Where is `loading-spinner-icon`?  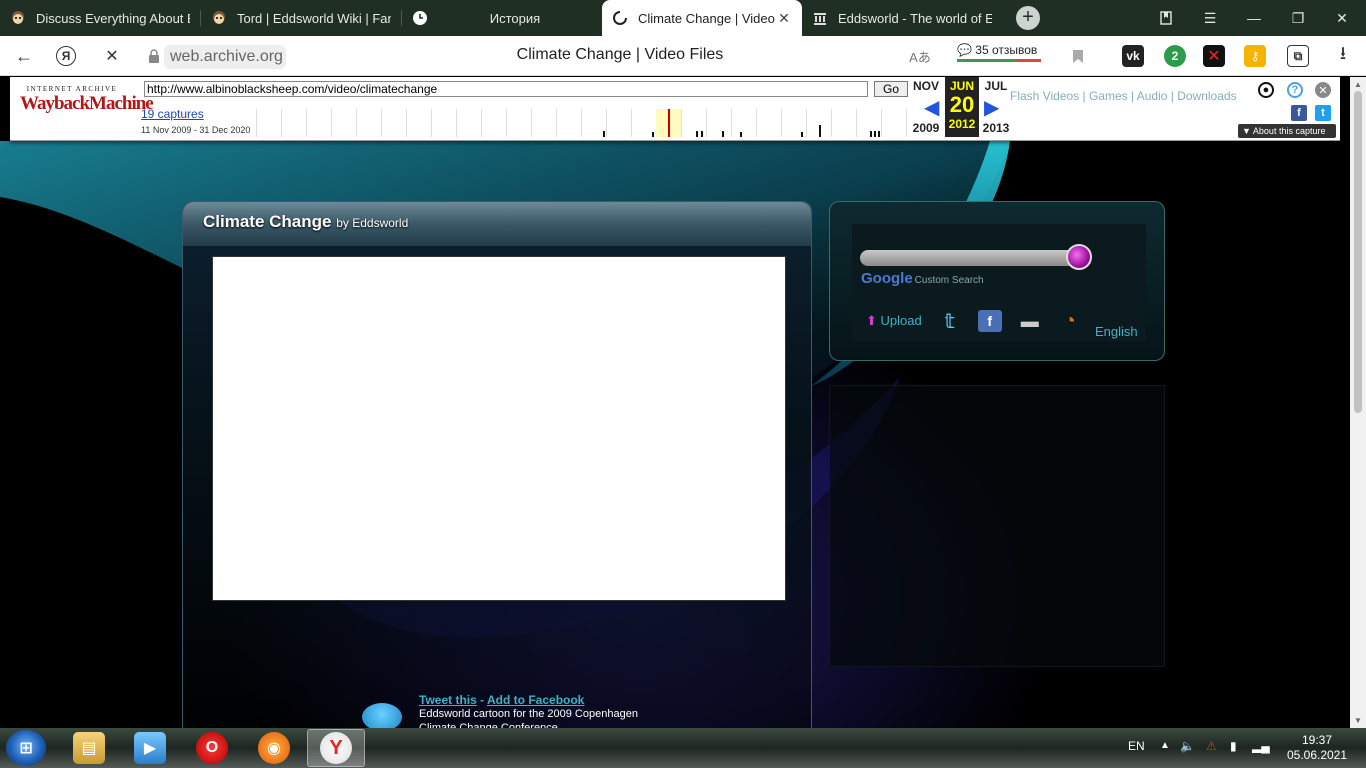
loading-spinner-icon is located at coordinates (620, 18).